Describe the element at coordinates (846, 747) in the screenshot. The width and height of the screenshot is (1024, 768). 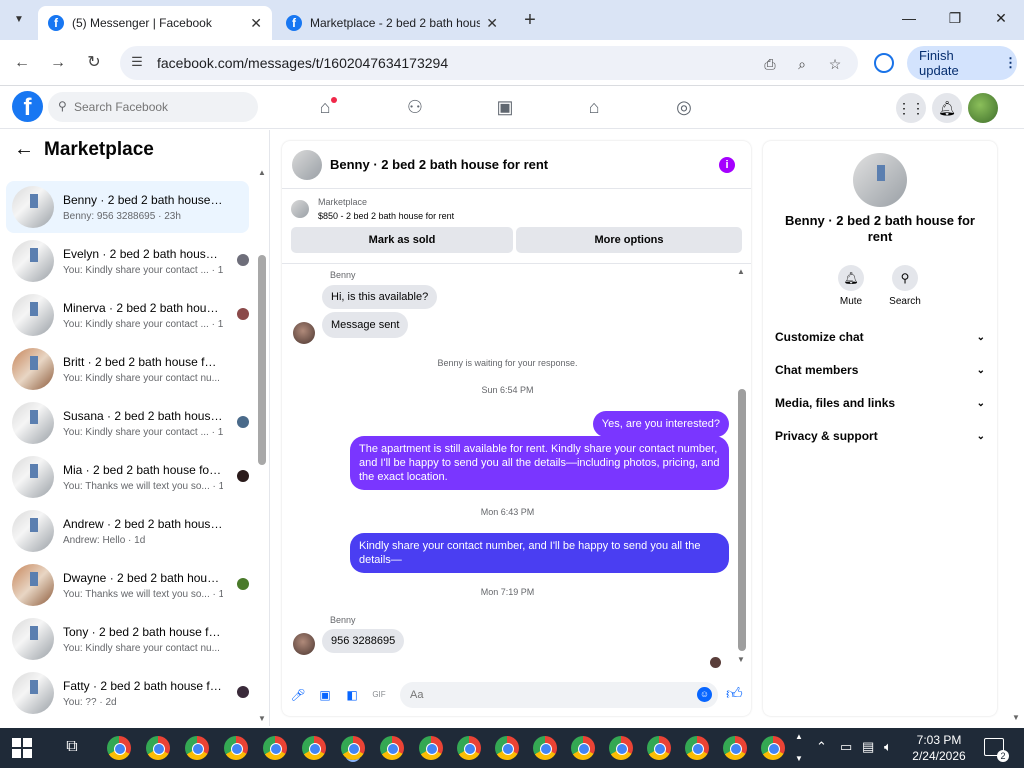
I see `meet-now-icon: ▭` at that location.